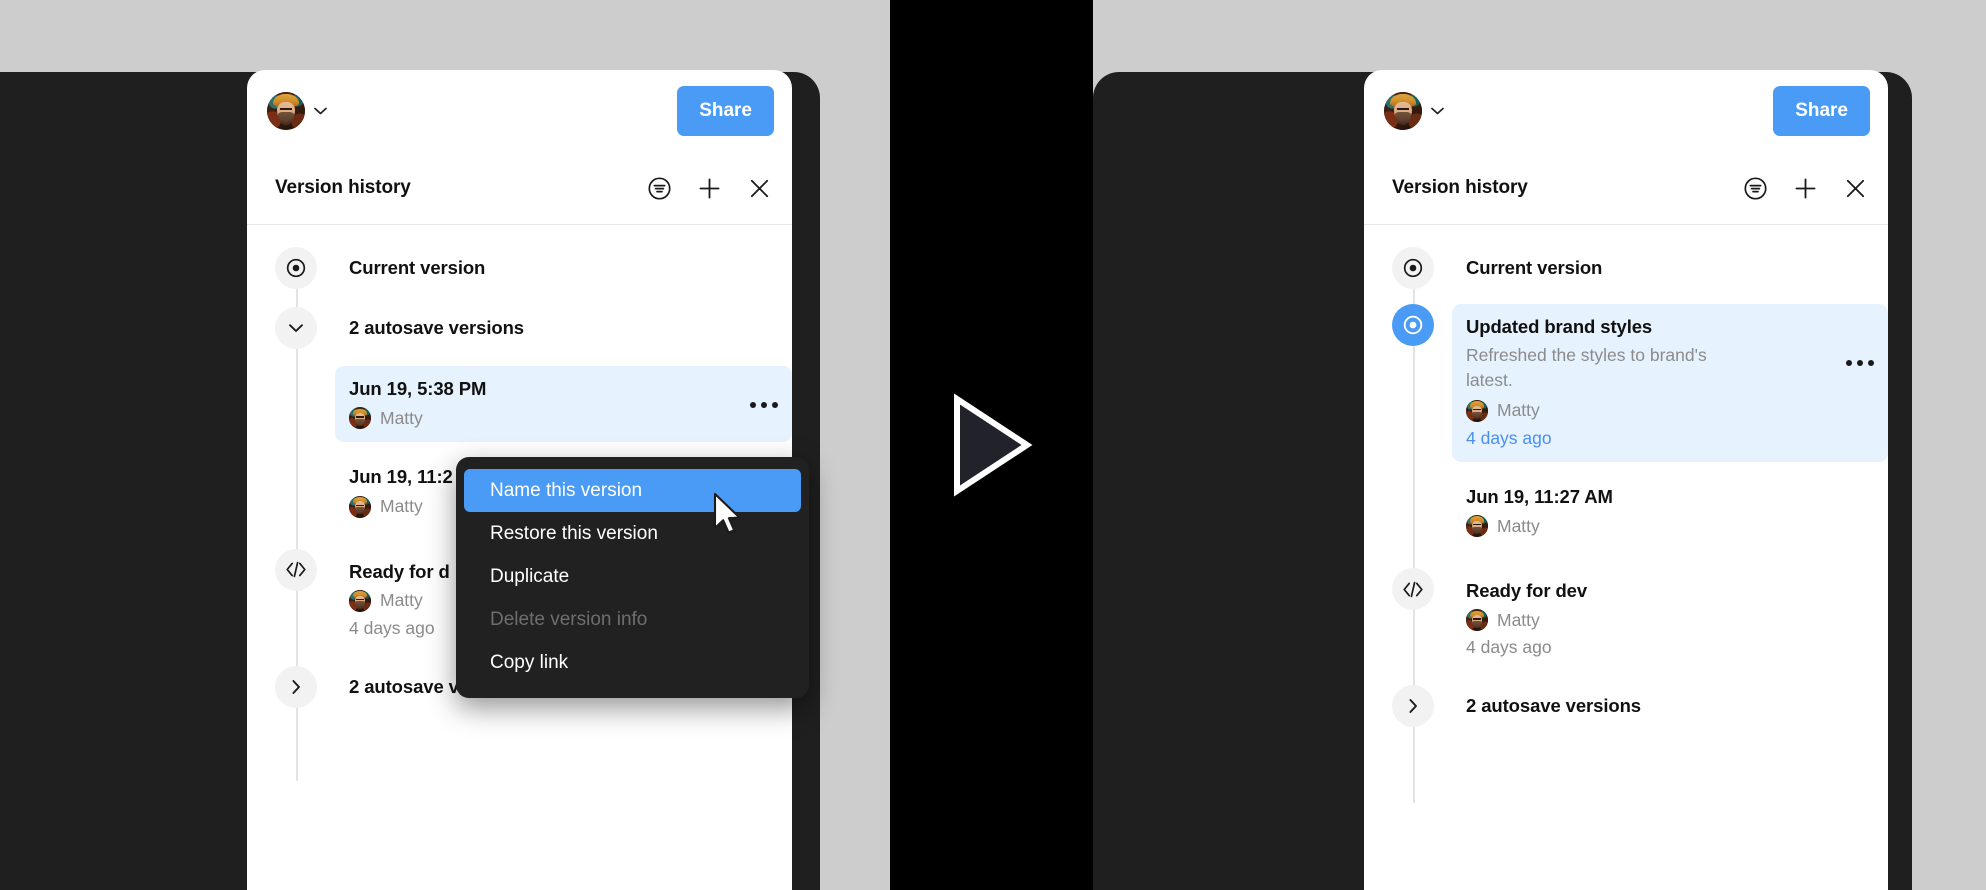  I want to click on account-menu-left, so click(297, 111).